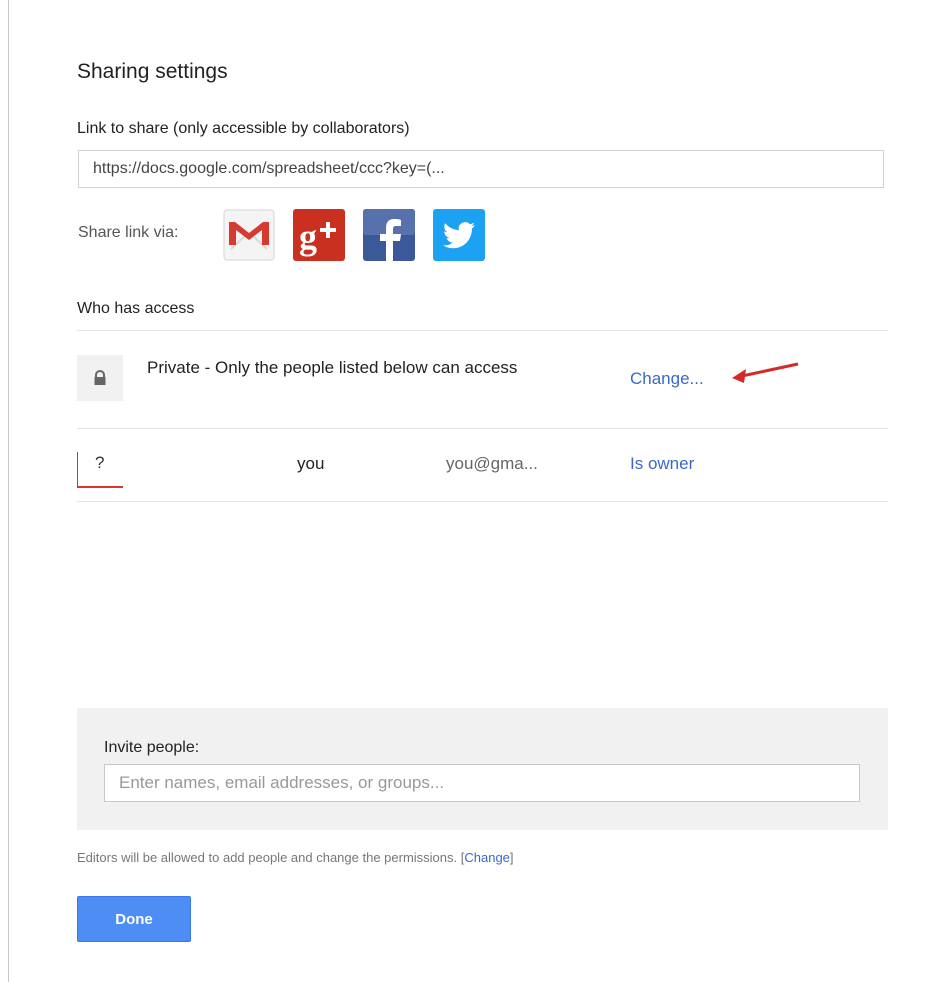 The width and height of the screenshot is (942, 982). I want to click on twitter-icon, so click(459, 235).